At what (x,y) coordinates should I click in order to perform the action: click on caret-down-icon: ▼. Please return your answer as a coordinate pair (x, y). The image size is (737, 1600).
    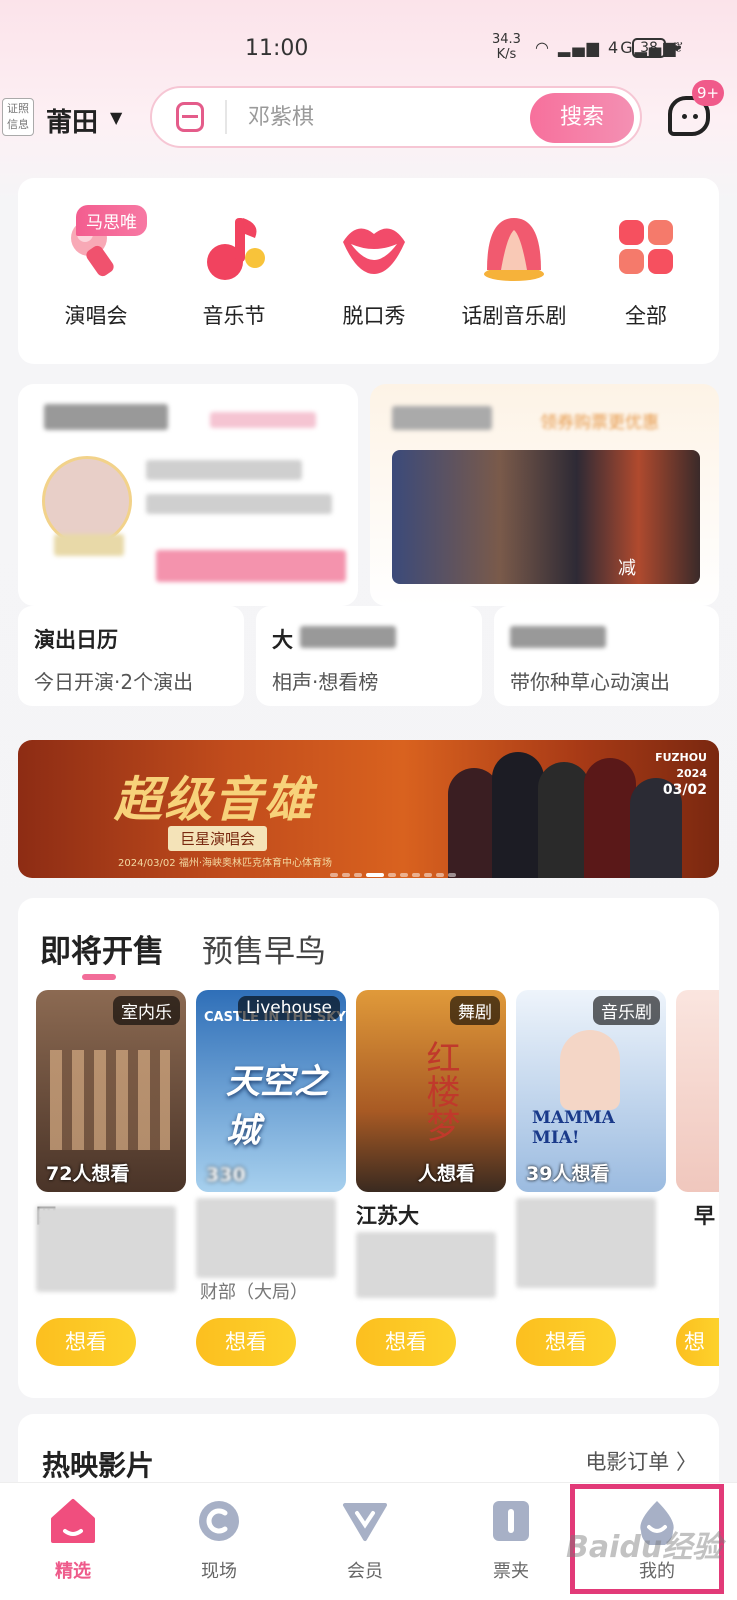
    Looking at the image, I should click on (116, 117).